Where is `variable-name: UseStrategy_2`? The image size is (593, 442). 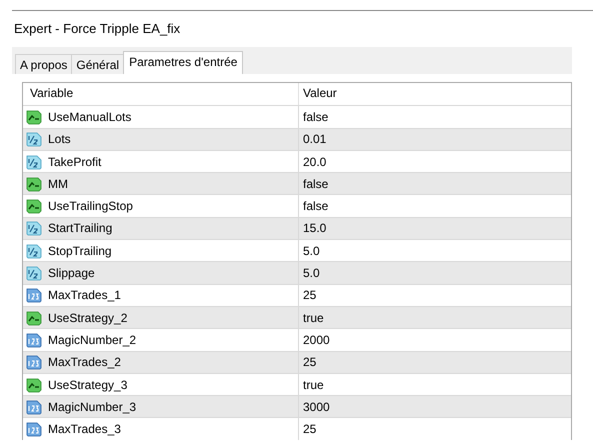 variable-name: UseStrategy_2 is located at coordinates (88, 317).